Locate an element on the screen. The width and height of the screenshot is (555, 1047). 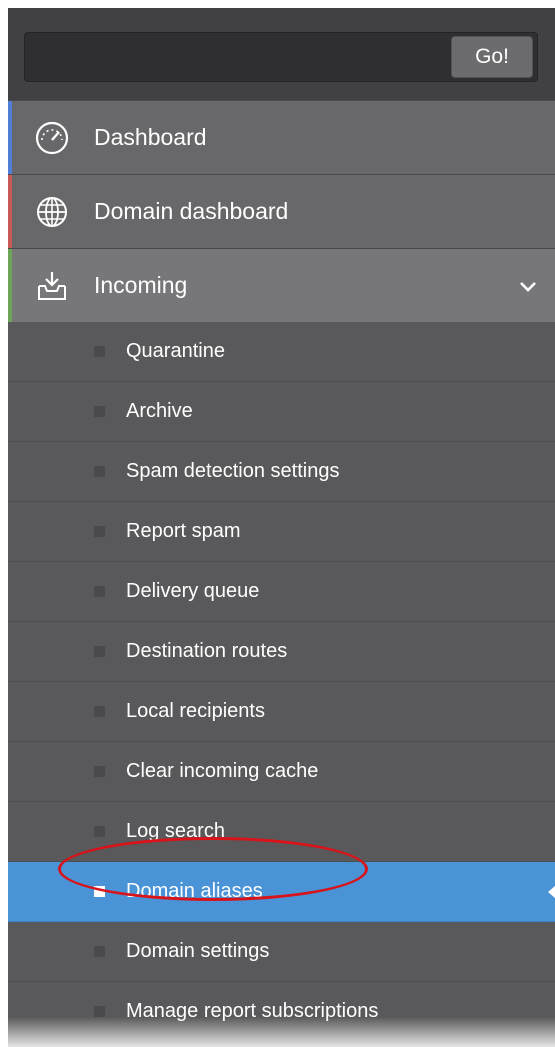
submenu-item-archive: Archive is located at coordinates (281, 412).